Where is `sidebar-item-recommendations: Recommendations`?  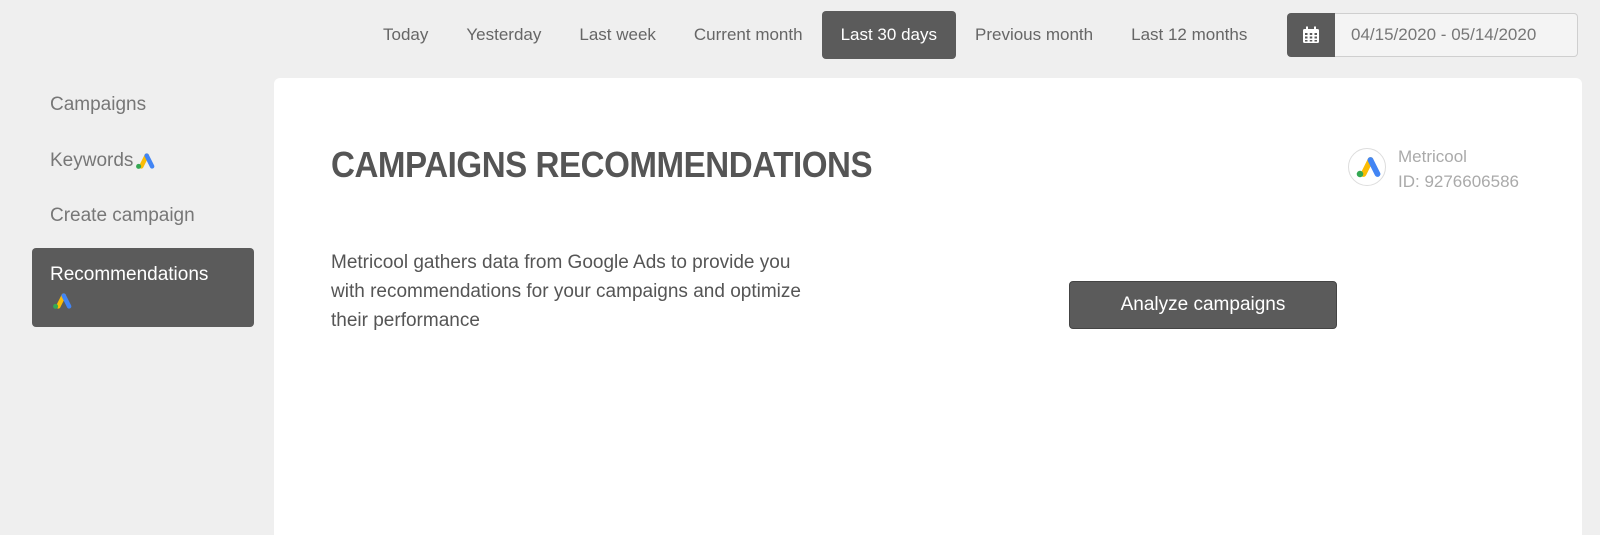 sidebar-item-recommendations: Recommendations is located at coordinates (143, 287).